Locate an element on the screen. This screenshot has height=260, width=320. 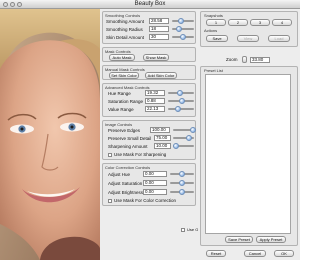
skin-detail-amount-knob is located at coordinates (183, 37).